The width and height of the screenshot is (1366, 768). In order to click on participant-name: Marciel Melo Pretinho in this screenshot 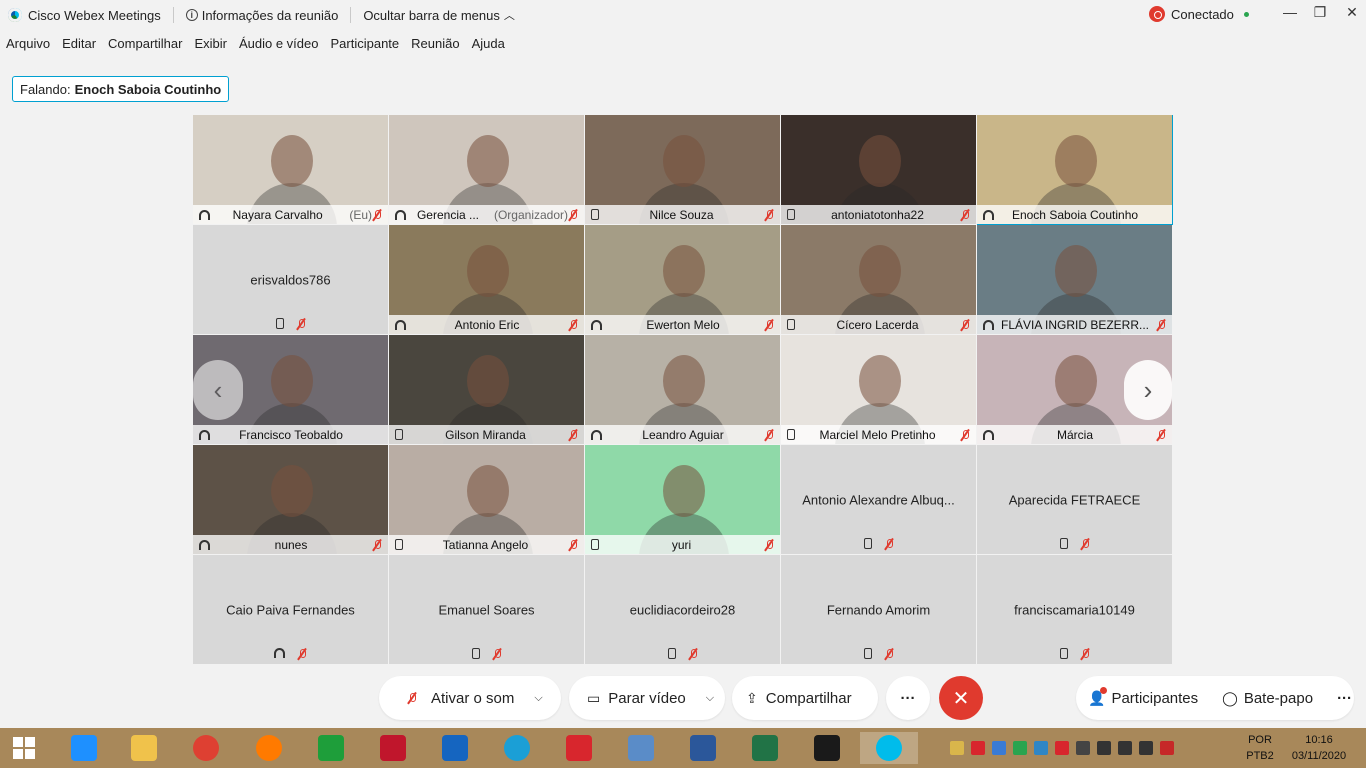, I will do `click(877, 434)`.